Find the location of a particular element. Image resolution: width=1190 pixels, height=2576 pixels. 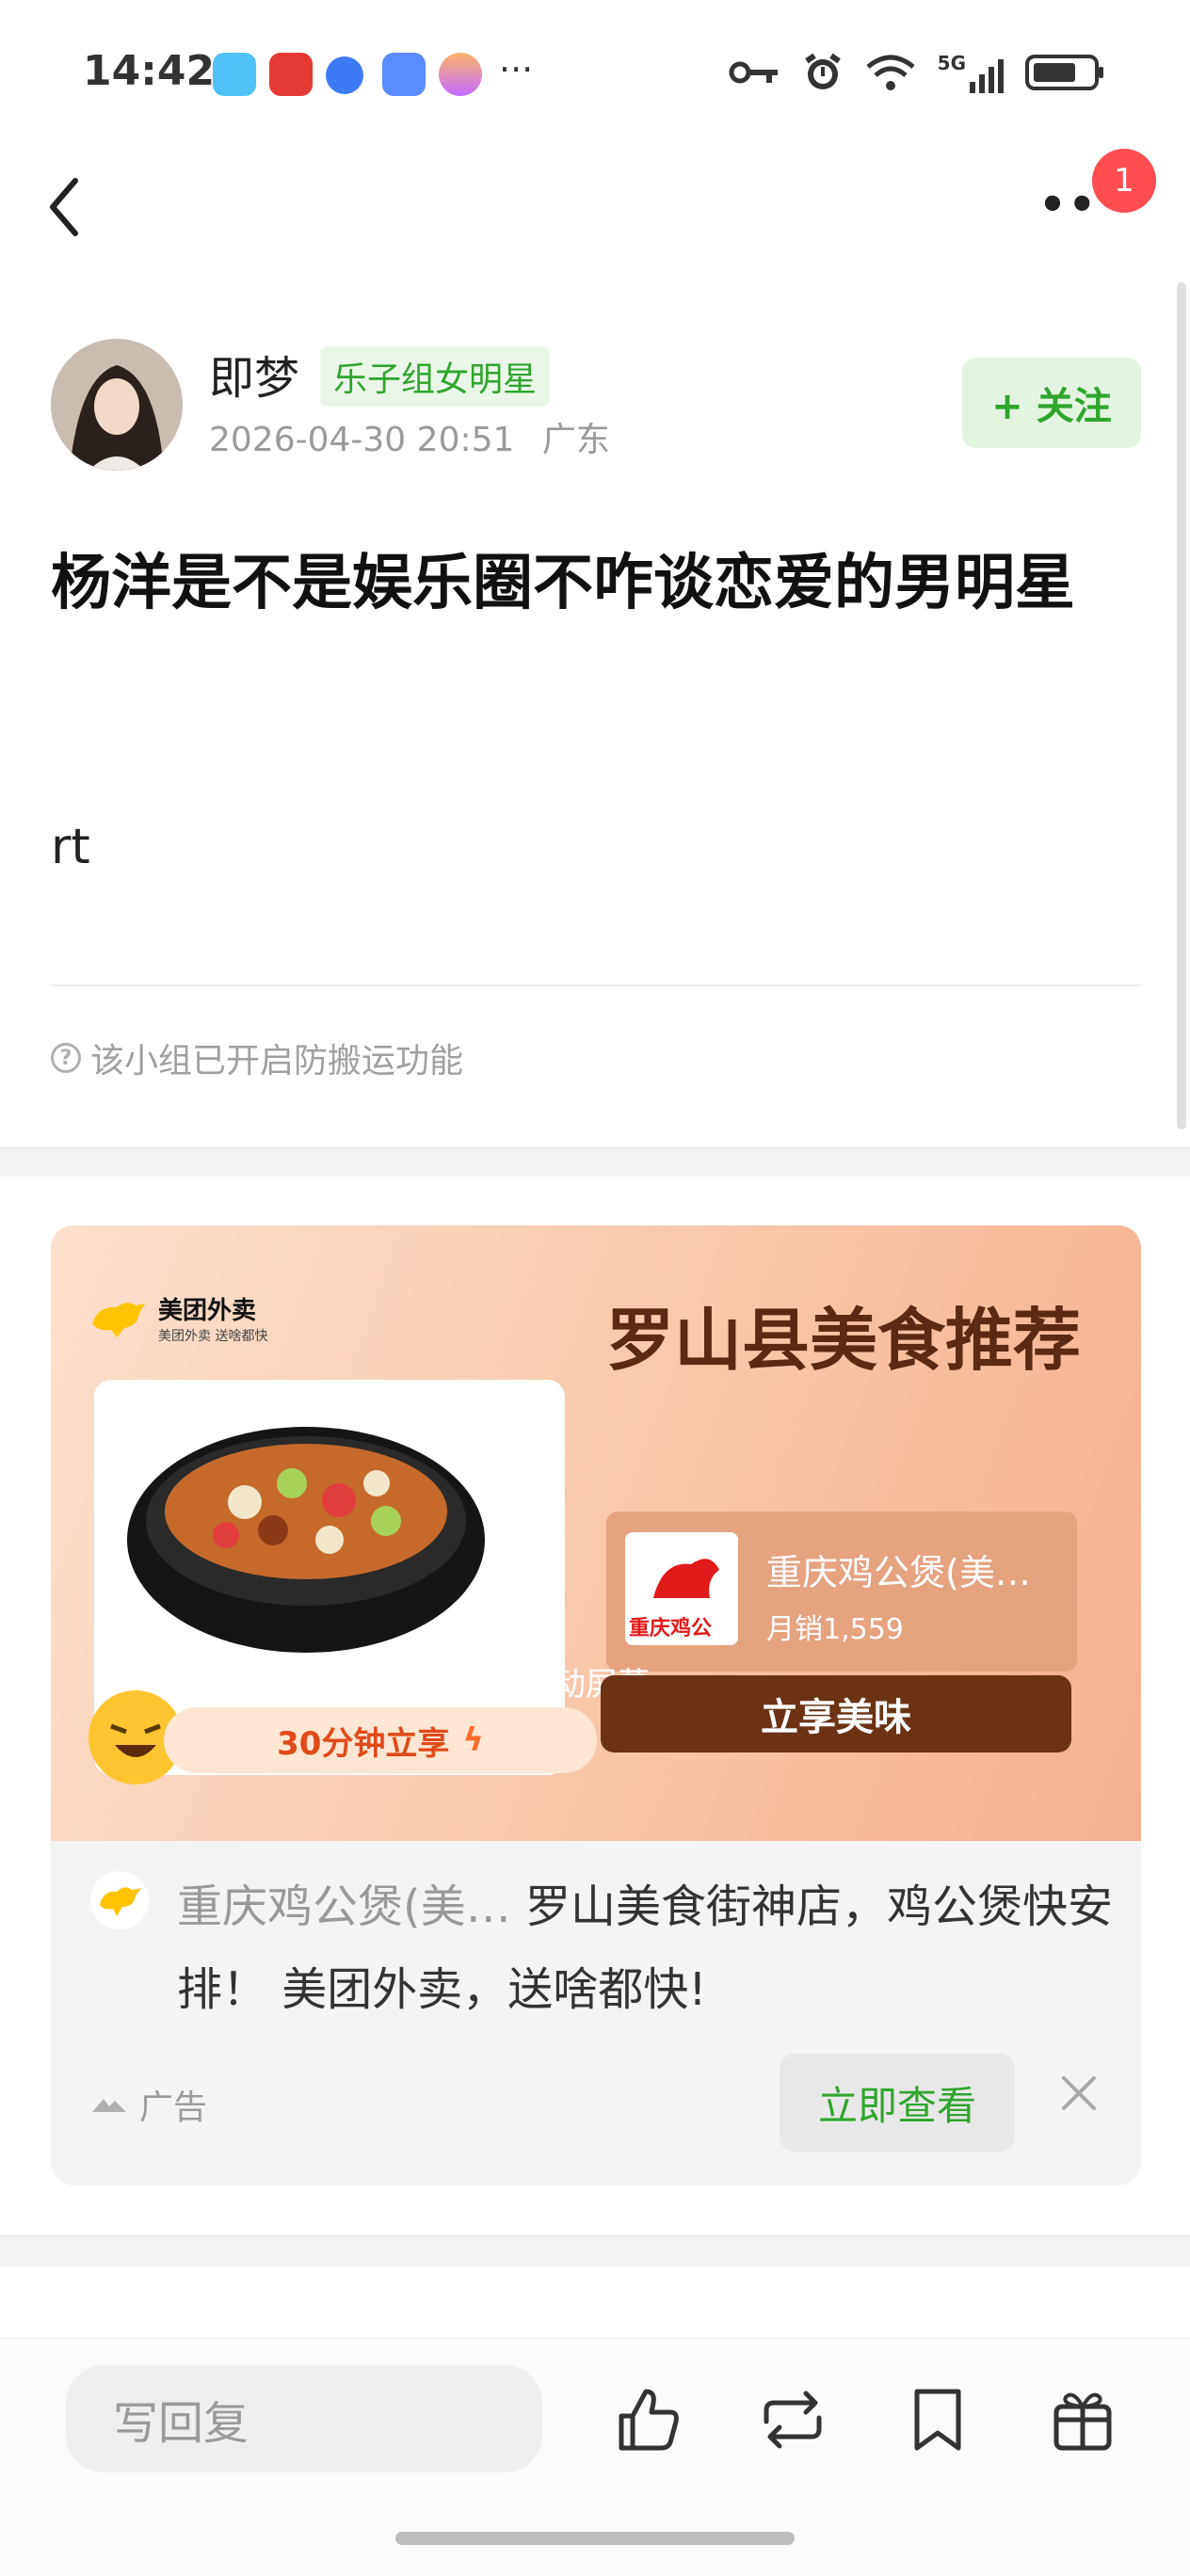

notification-badge: 1 is located at coordinates (1124, 181).